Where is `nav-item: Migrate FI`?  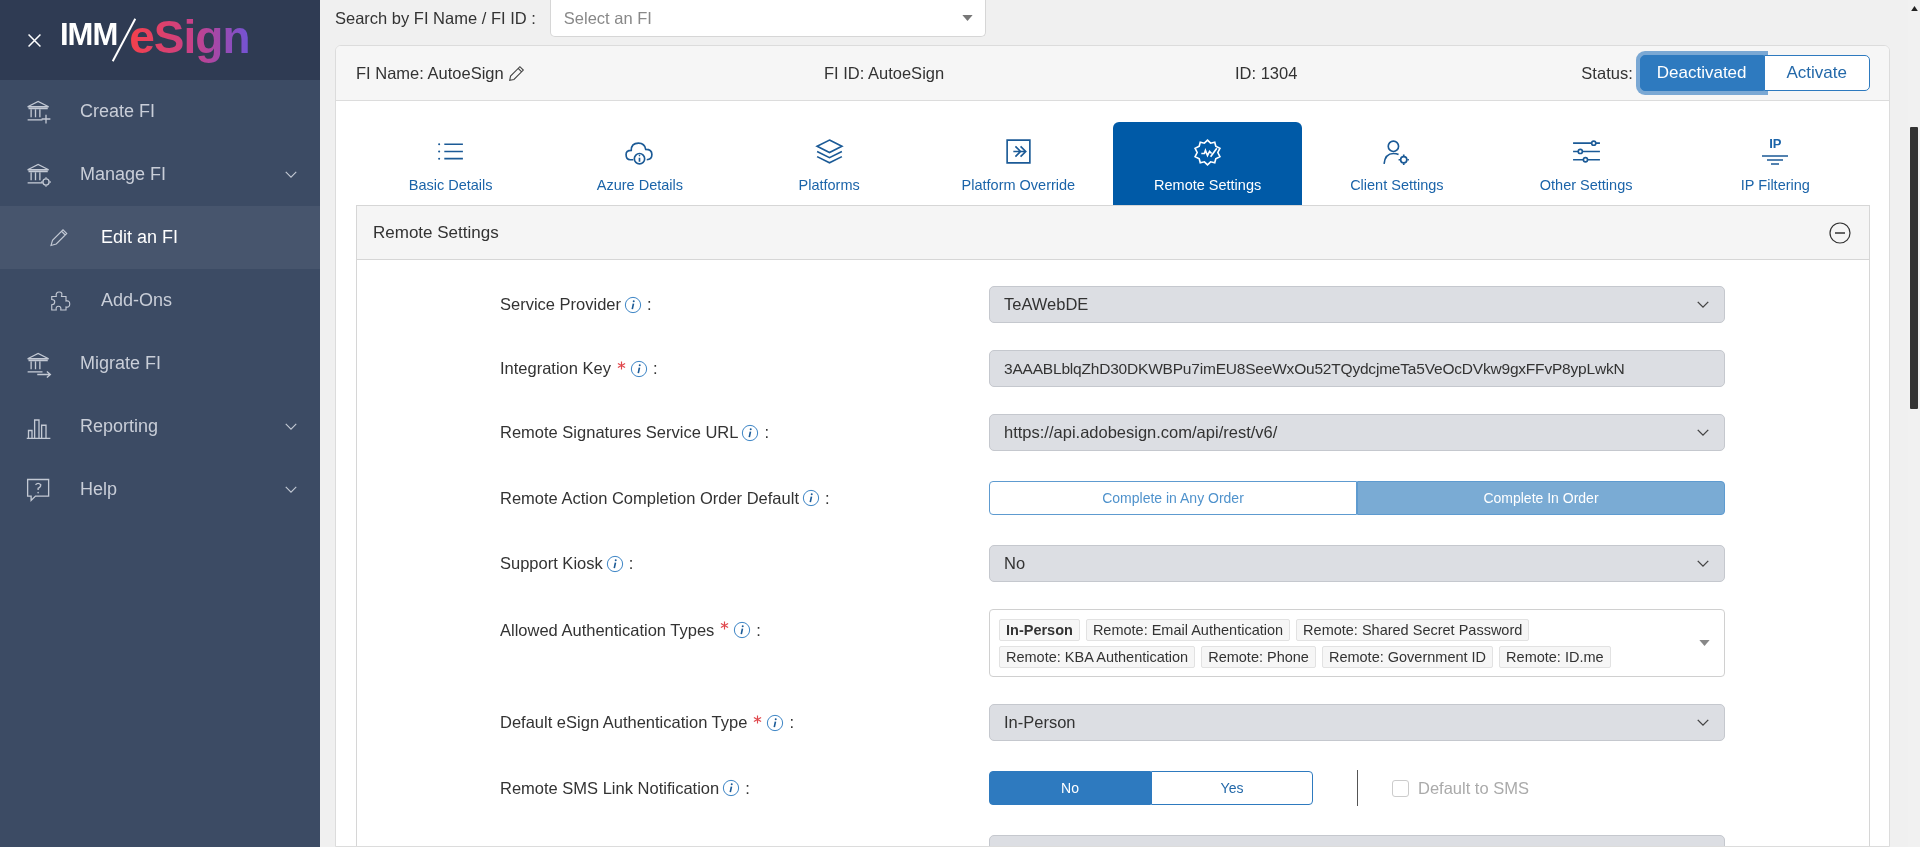 nav-item: Migrate FI is located at coordinates (160, 363).